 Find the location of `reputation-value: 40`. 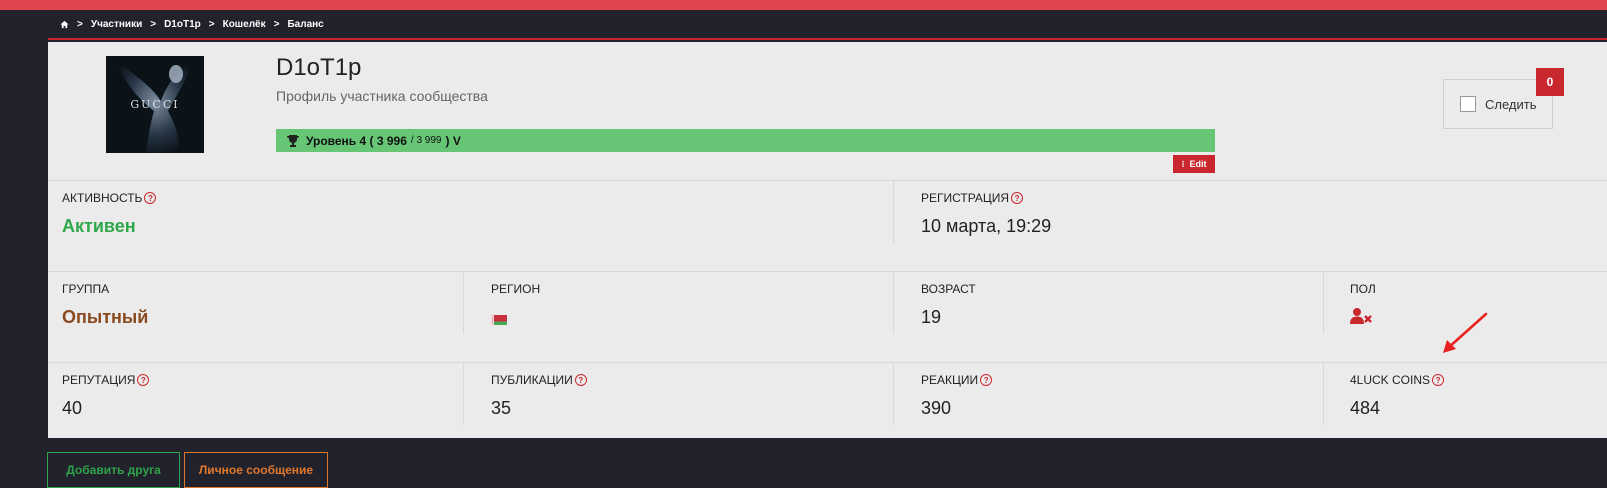

reputation-value: 40 is located at coordinates (72, 408).